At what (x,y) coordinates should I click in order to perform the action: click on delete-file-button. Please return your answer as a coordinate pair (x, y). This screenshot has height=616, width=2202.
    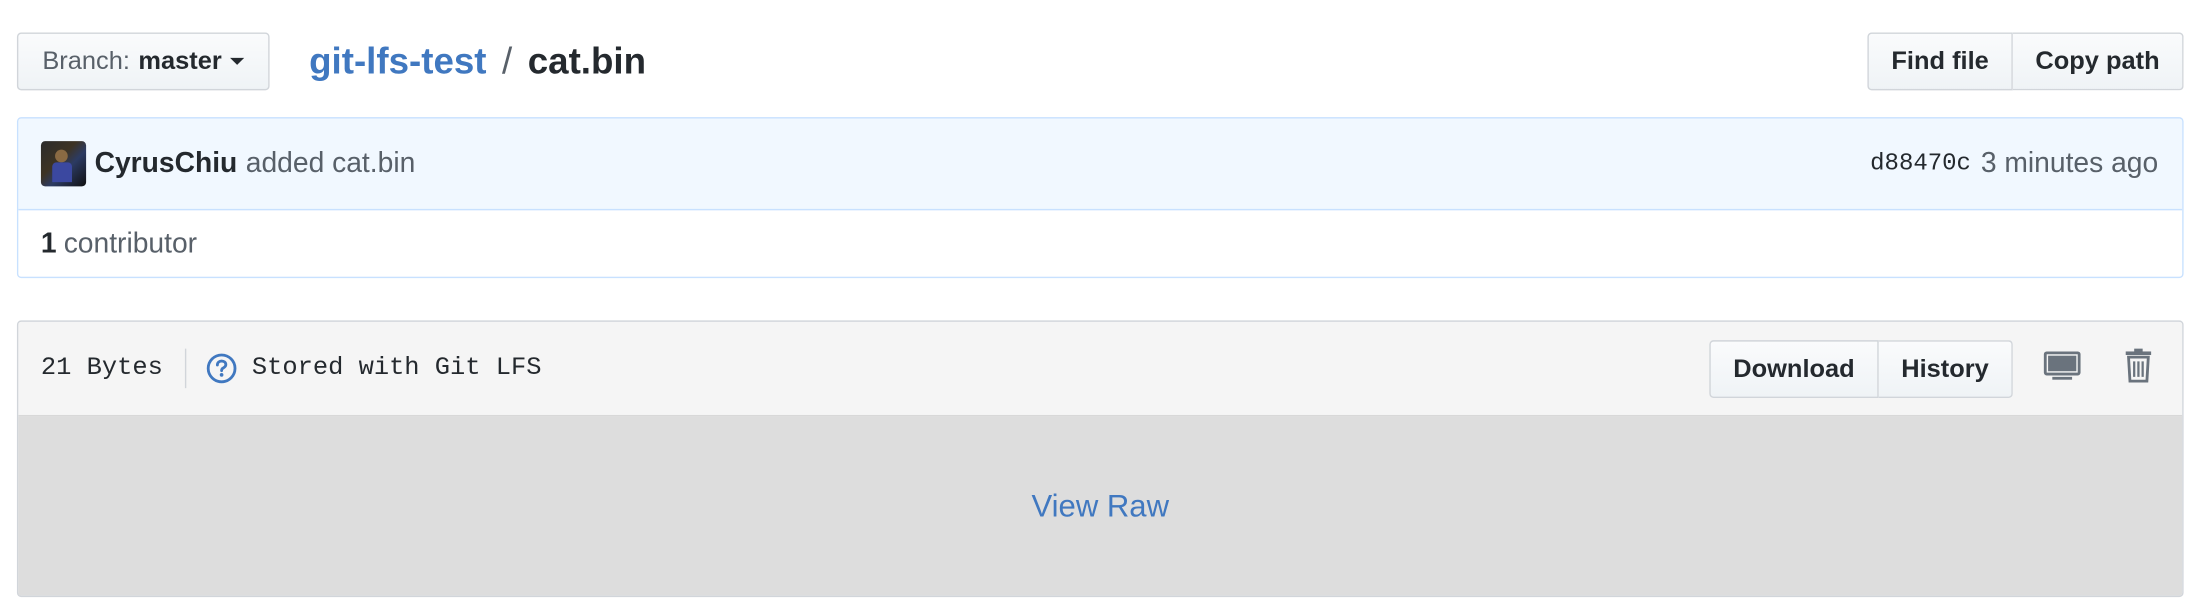
    Looking at the image, I should click on (2138, 368).